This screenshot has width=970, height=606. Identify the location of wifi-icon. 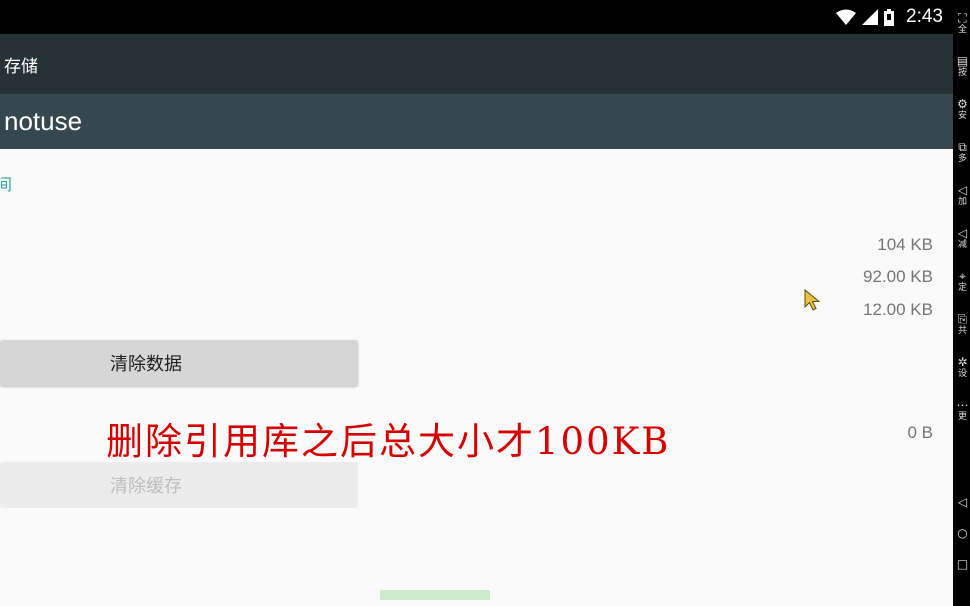
(846, 17).